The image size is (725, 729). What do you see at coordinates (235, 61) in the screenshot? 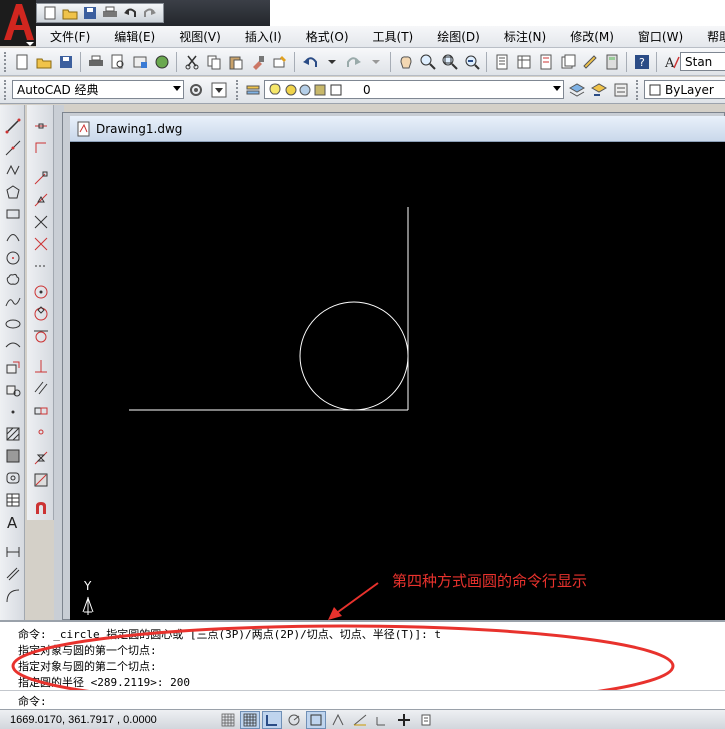
I see `paste-icon` at bounding box center [235, 61].